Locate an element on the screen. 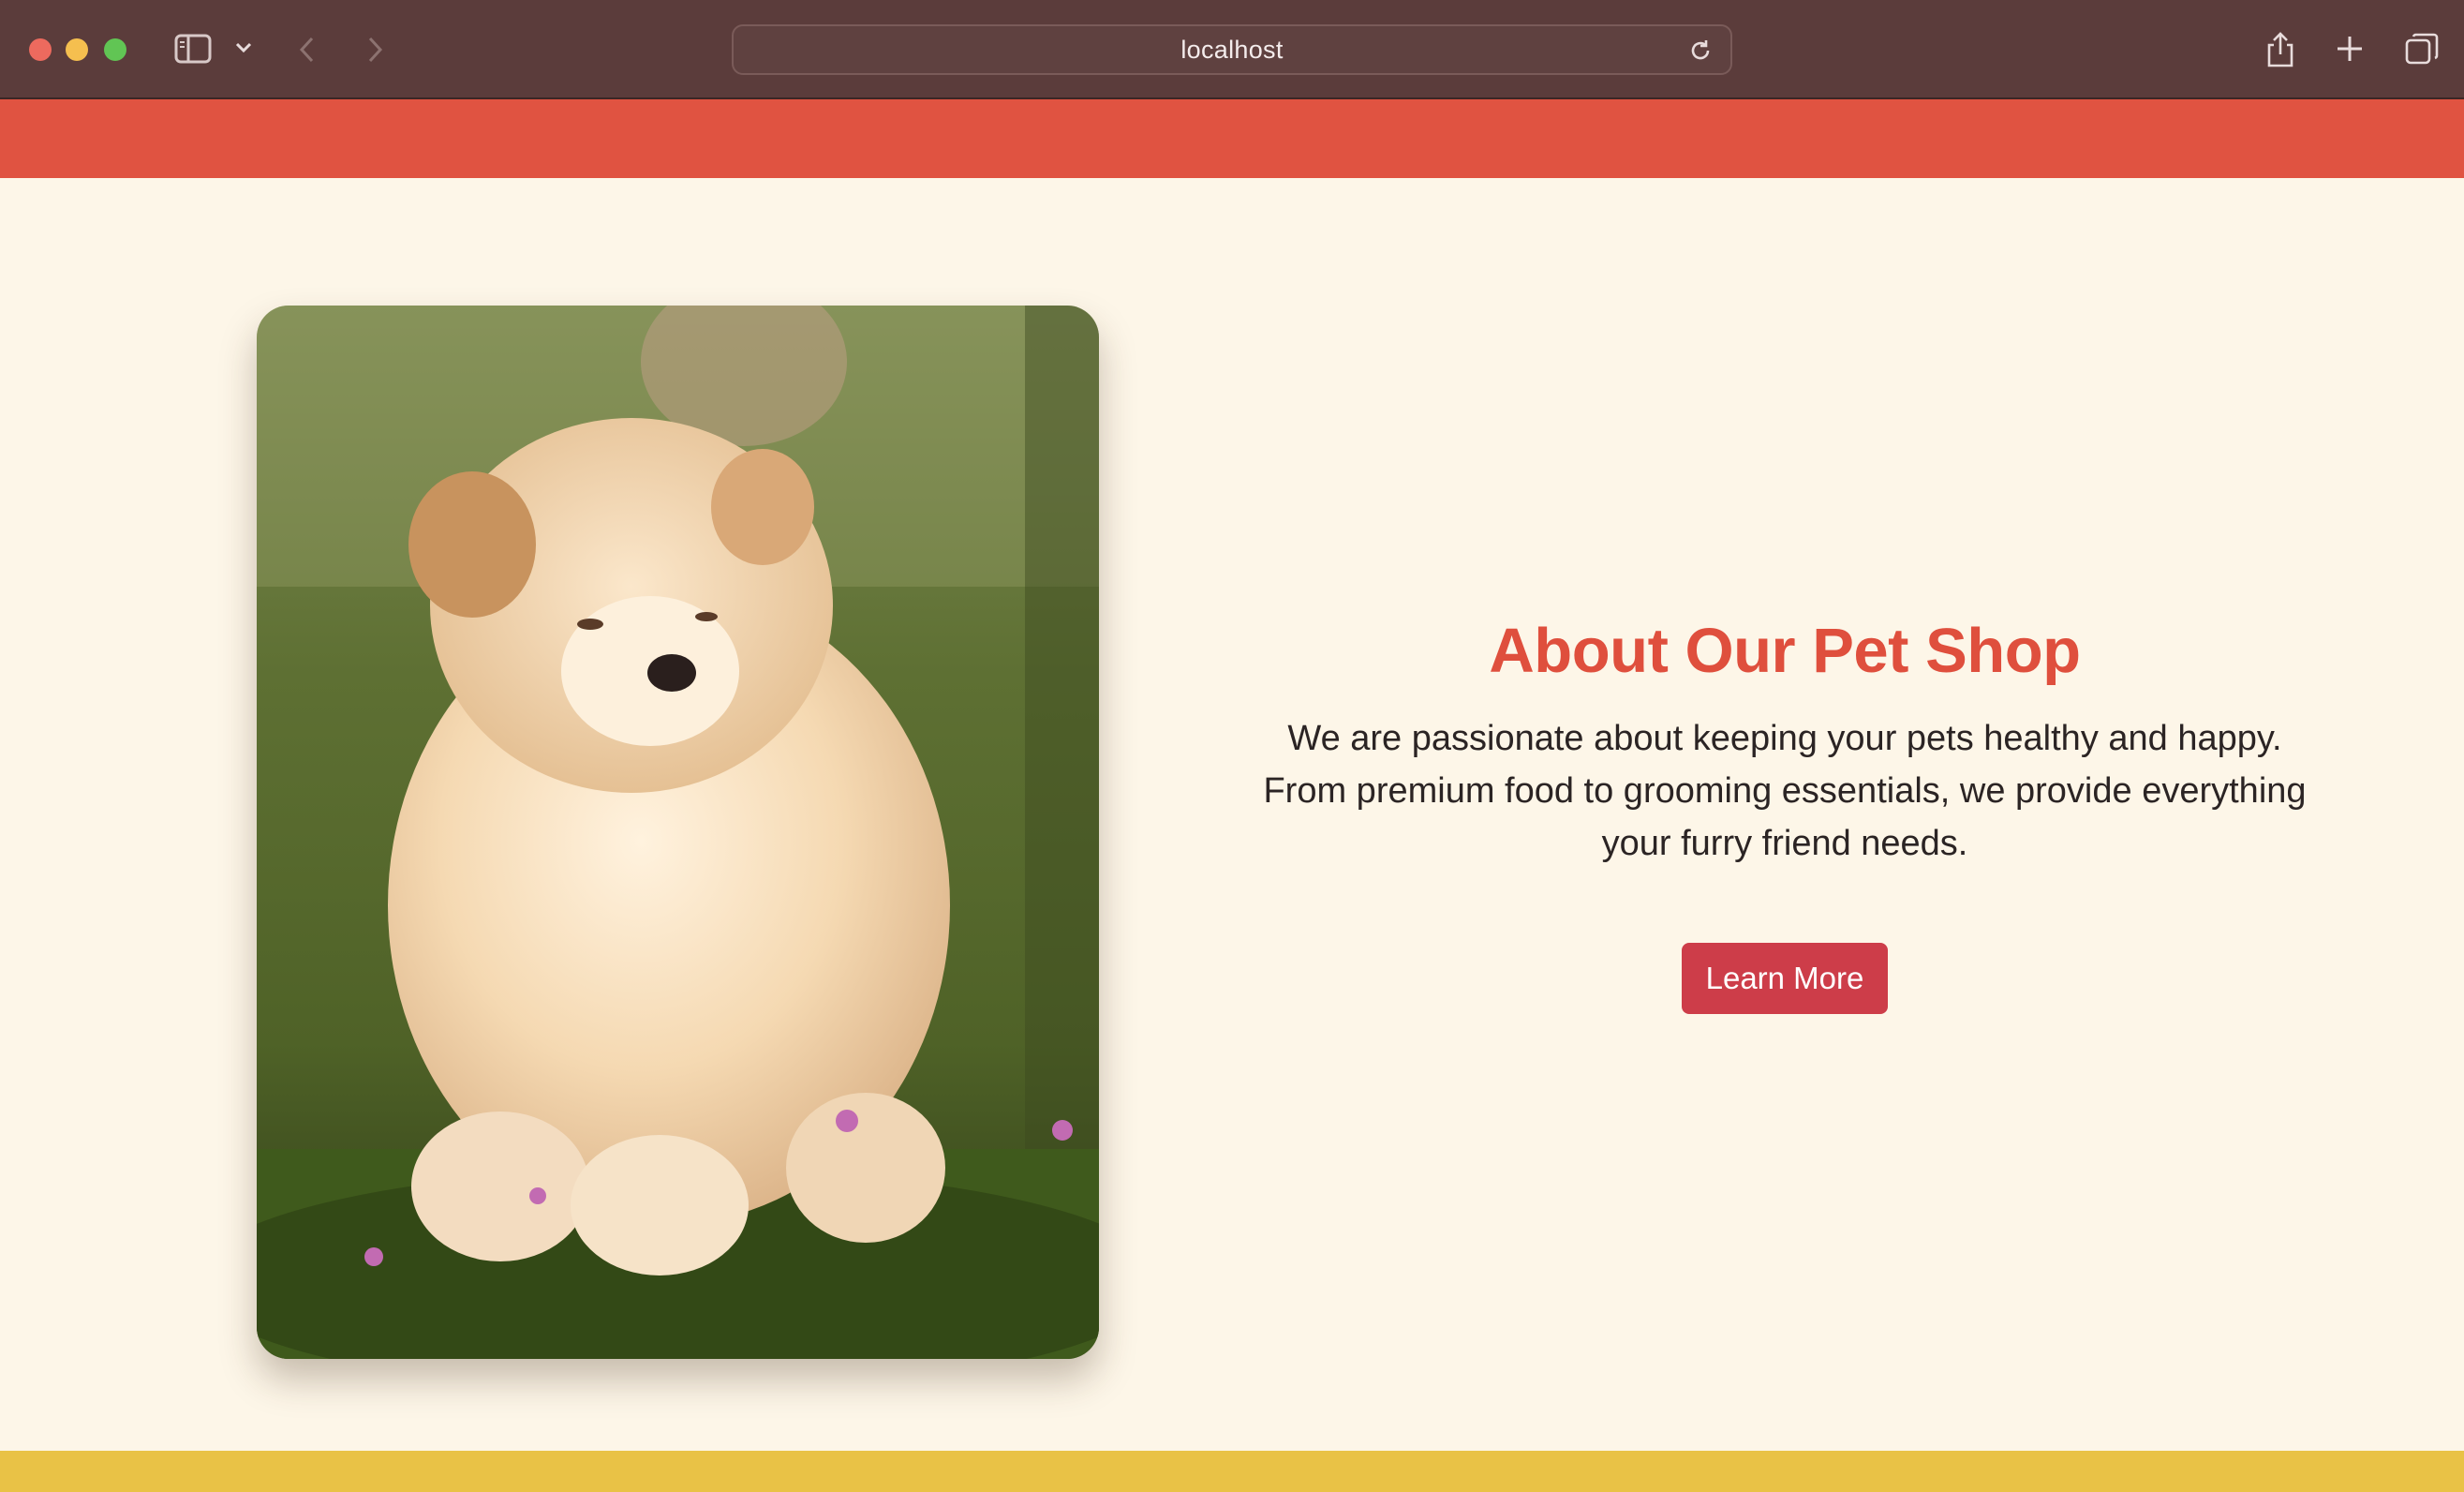 This screenshot has height=1492, width=2464. chevron-left-icon is located at coordinates (307, 50).